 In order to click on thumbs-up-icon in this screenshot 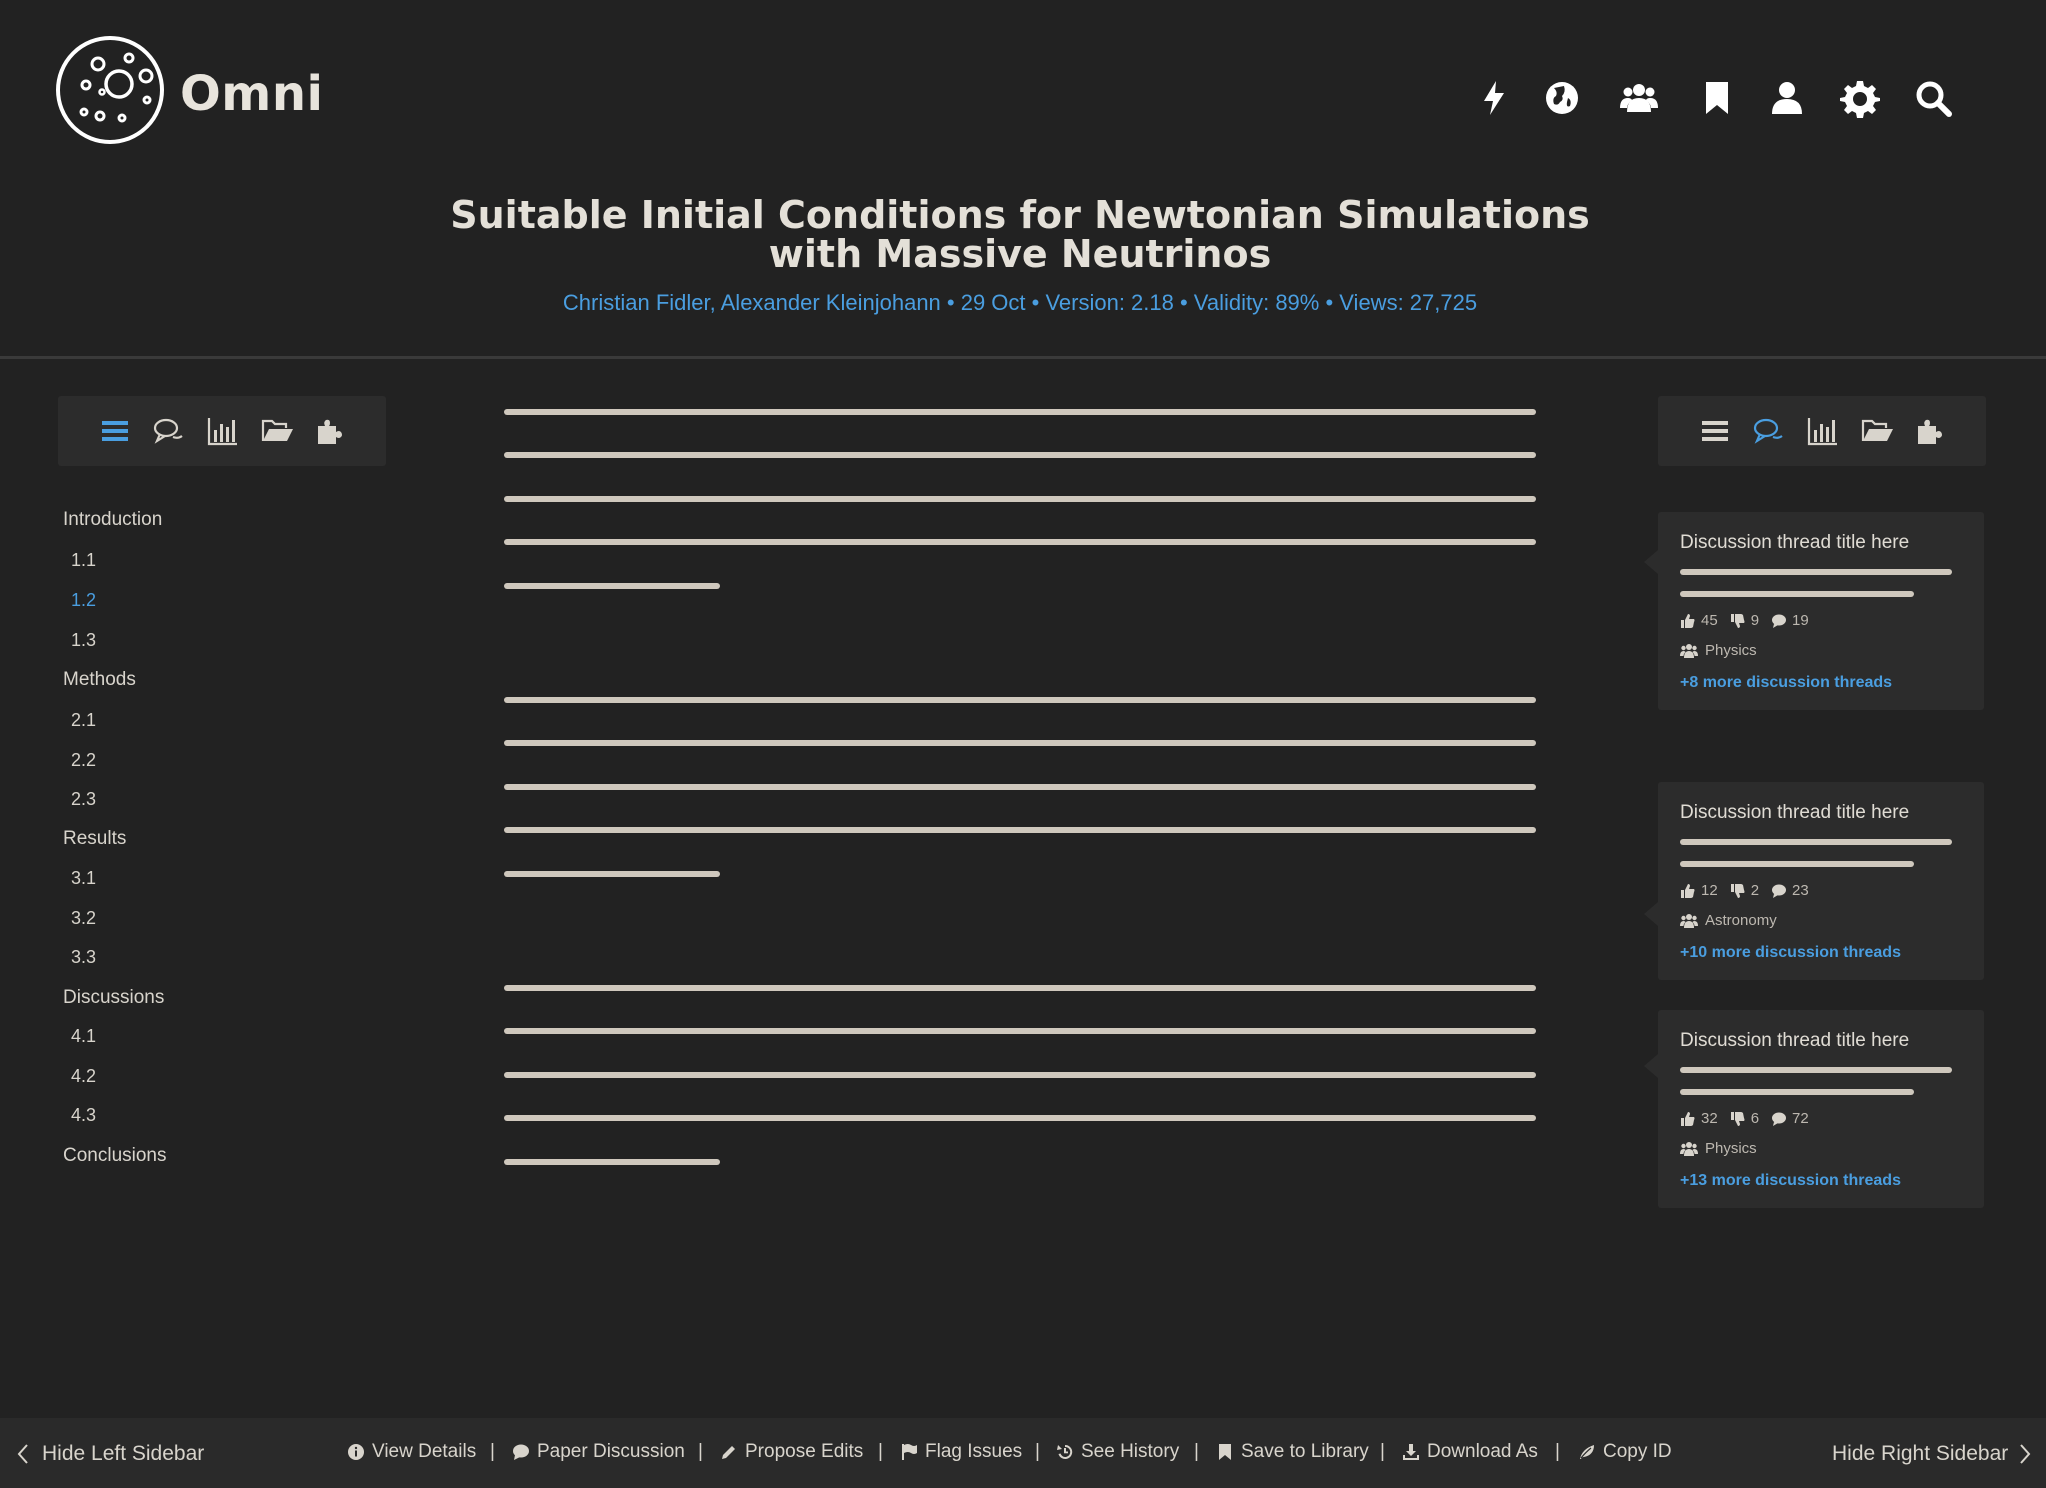, I will do `click(1688, 620)`.